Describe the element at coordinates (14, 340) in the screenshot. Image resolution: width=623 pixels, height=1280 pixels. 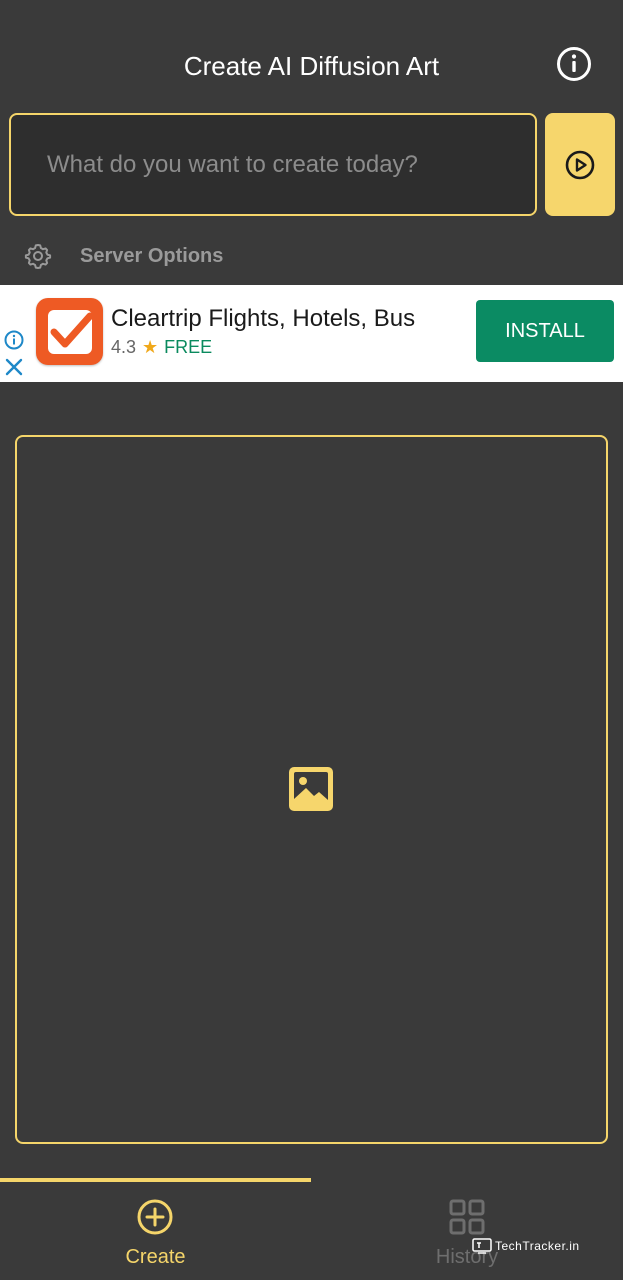
I see `ad-info-icon` at that location.